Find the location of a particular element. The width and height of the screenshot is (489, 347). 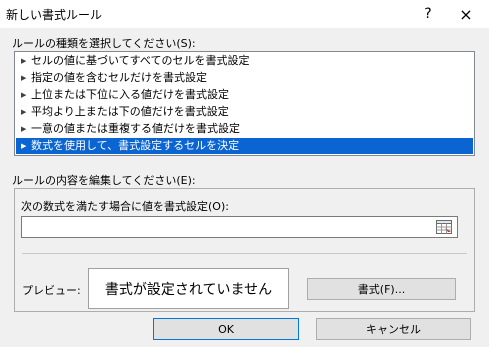

preview-text: 書式が設定されていません is located at coordinates (188, 289).